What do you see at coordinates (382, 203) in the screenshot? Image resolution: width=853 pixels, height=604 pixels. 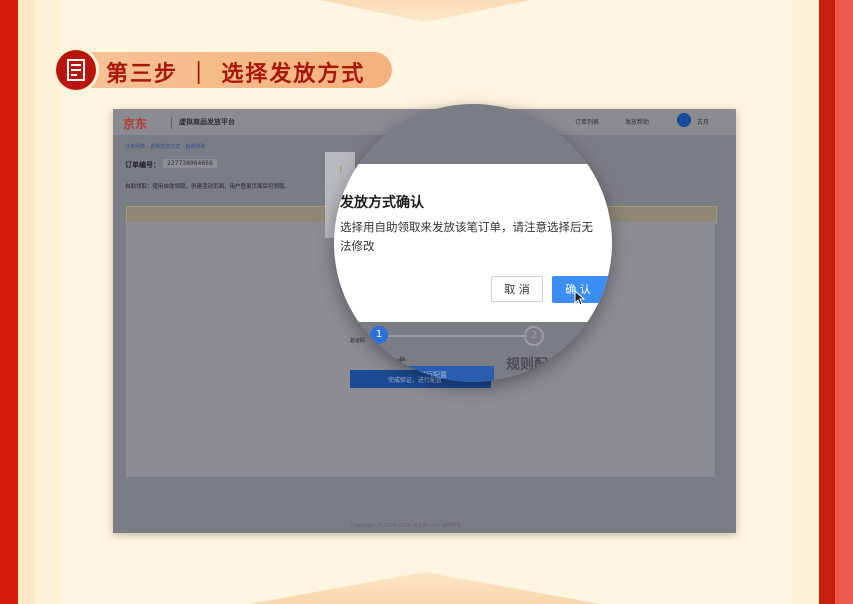 I see `dialog-title: 发放方式确认` at bounding box center [382, 203].